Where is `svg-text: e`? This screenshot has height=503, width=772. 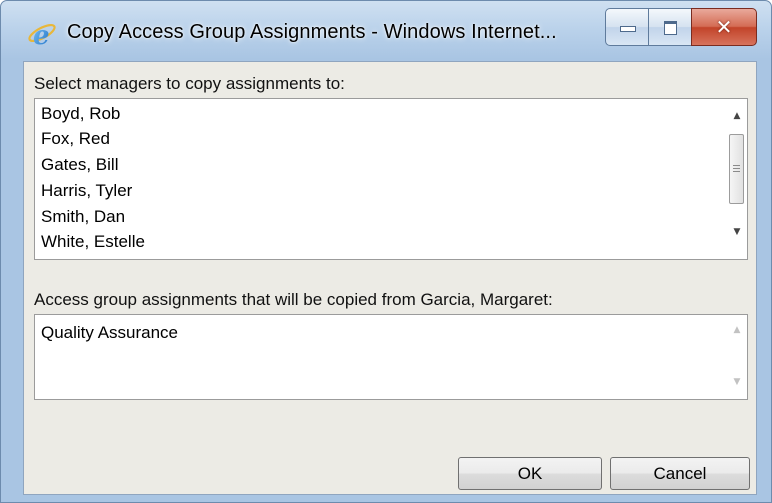
svg-text: e is located at coordinates (41, 35).